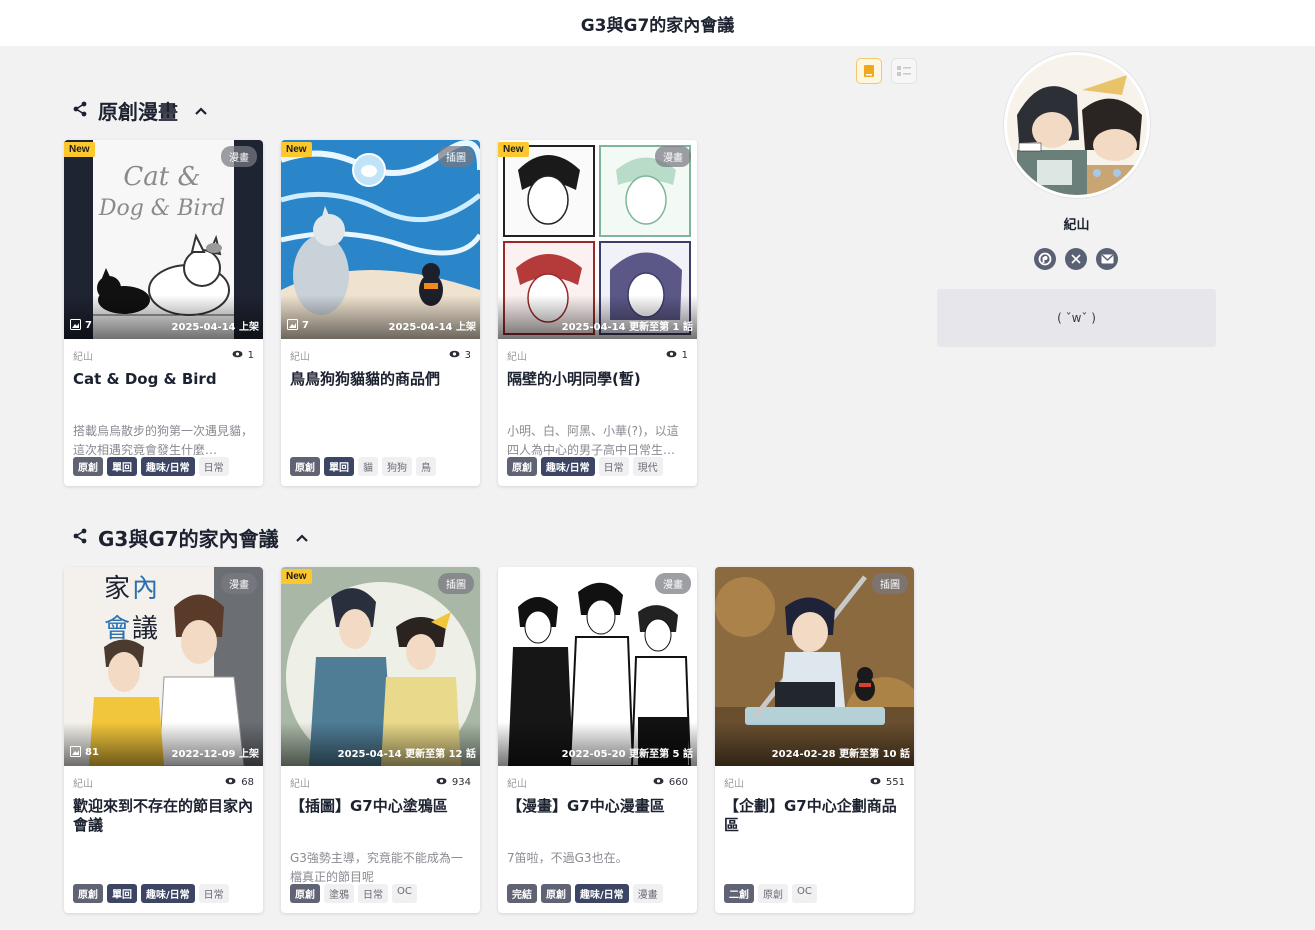 This screenshot has height=930, width=1315. What do you see at coordinates (117, 629) in the screenshot?
I see `svg-text: 會` at bounding box center [117, 629].